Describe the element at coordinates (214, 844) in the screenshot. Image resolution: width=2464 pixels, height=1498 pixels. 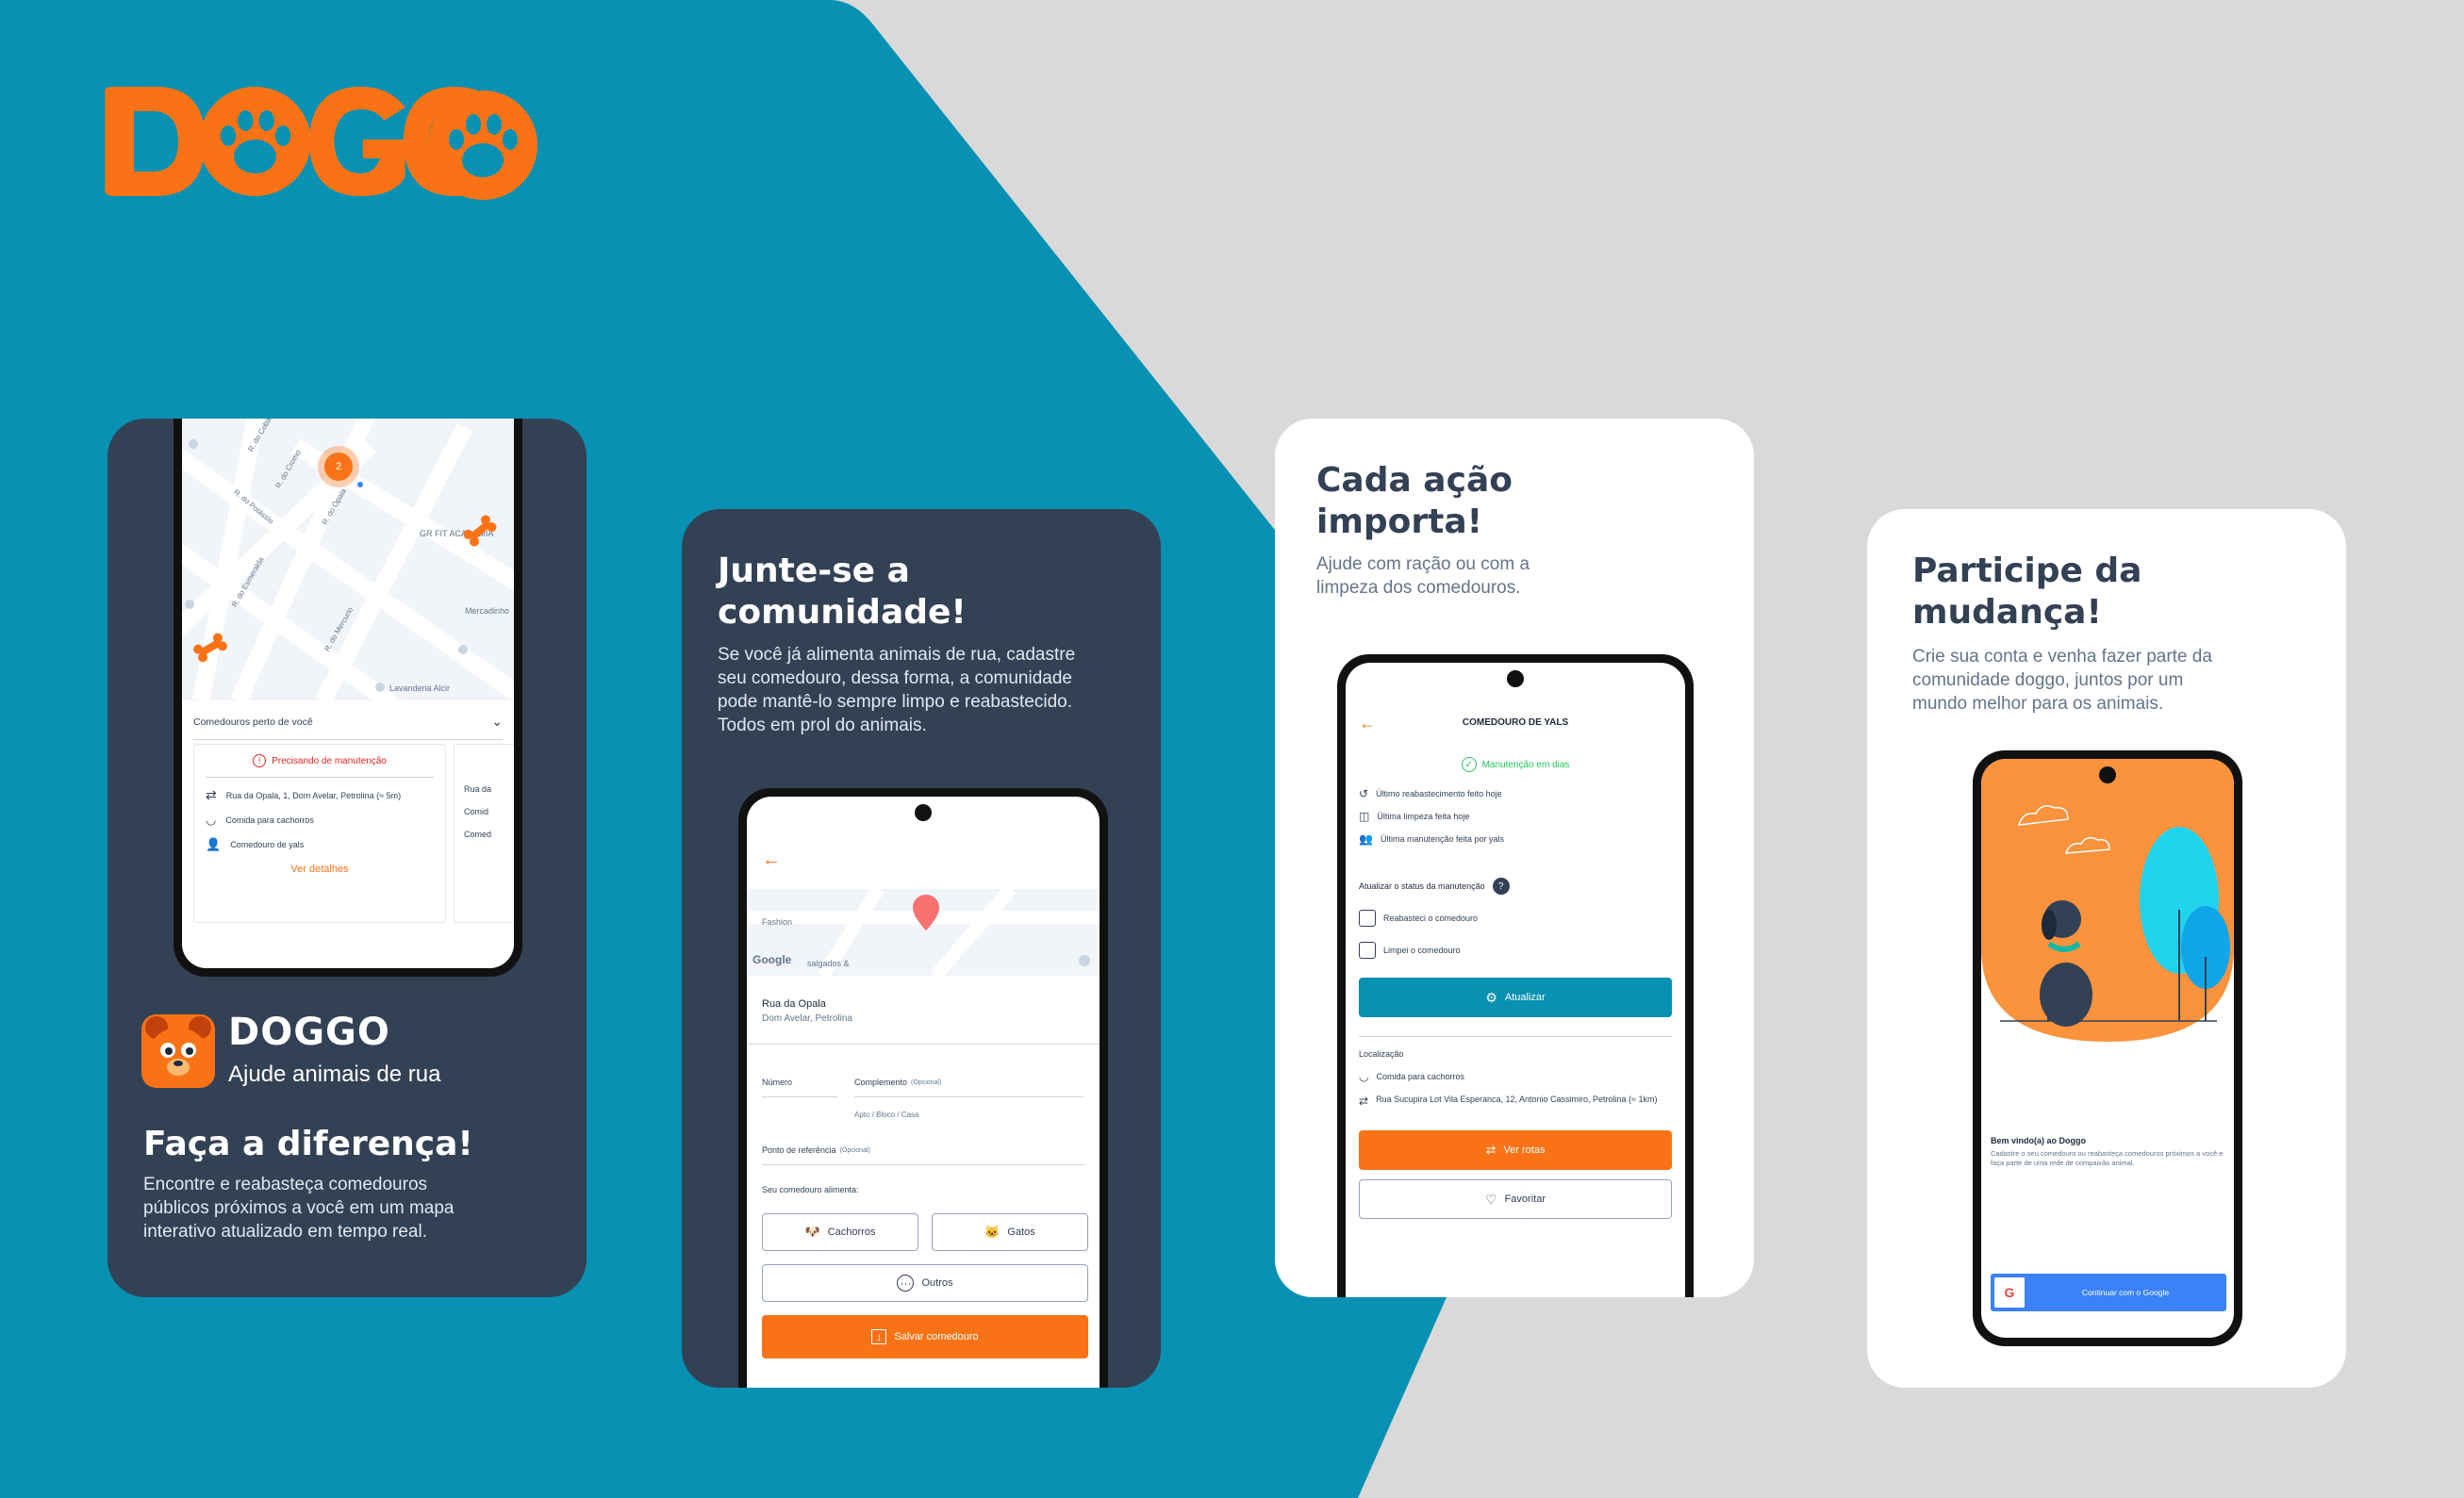
I see `user-icon: 👤` at that location.